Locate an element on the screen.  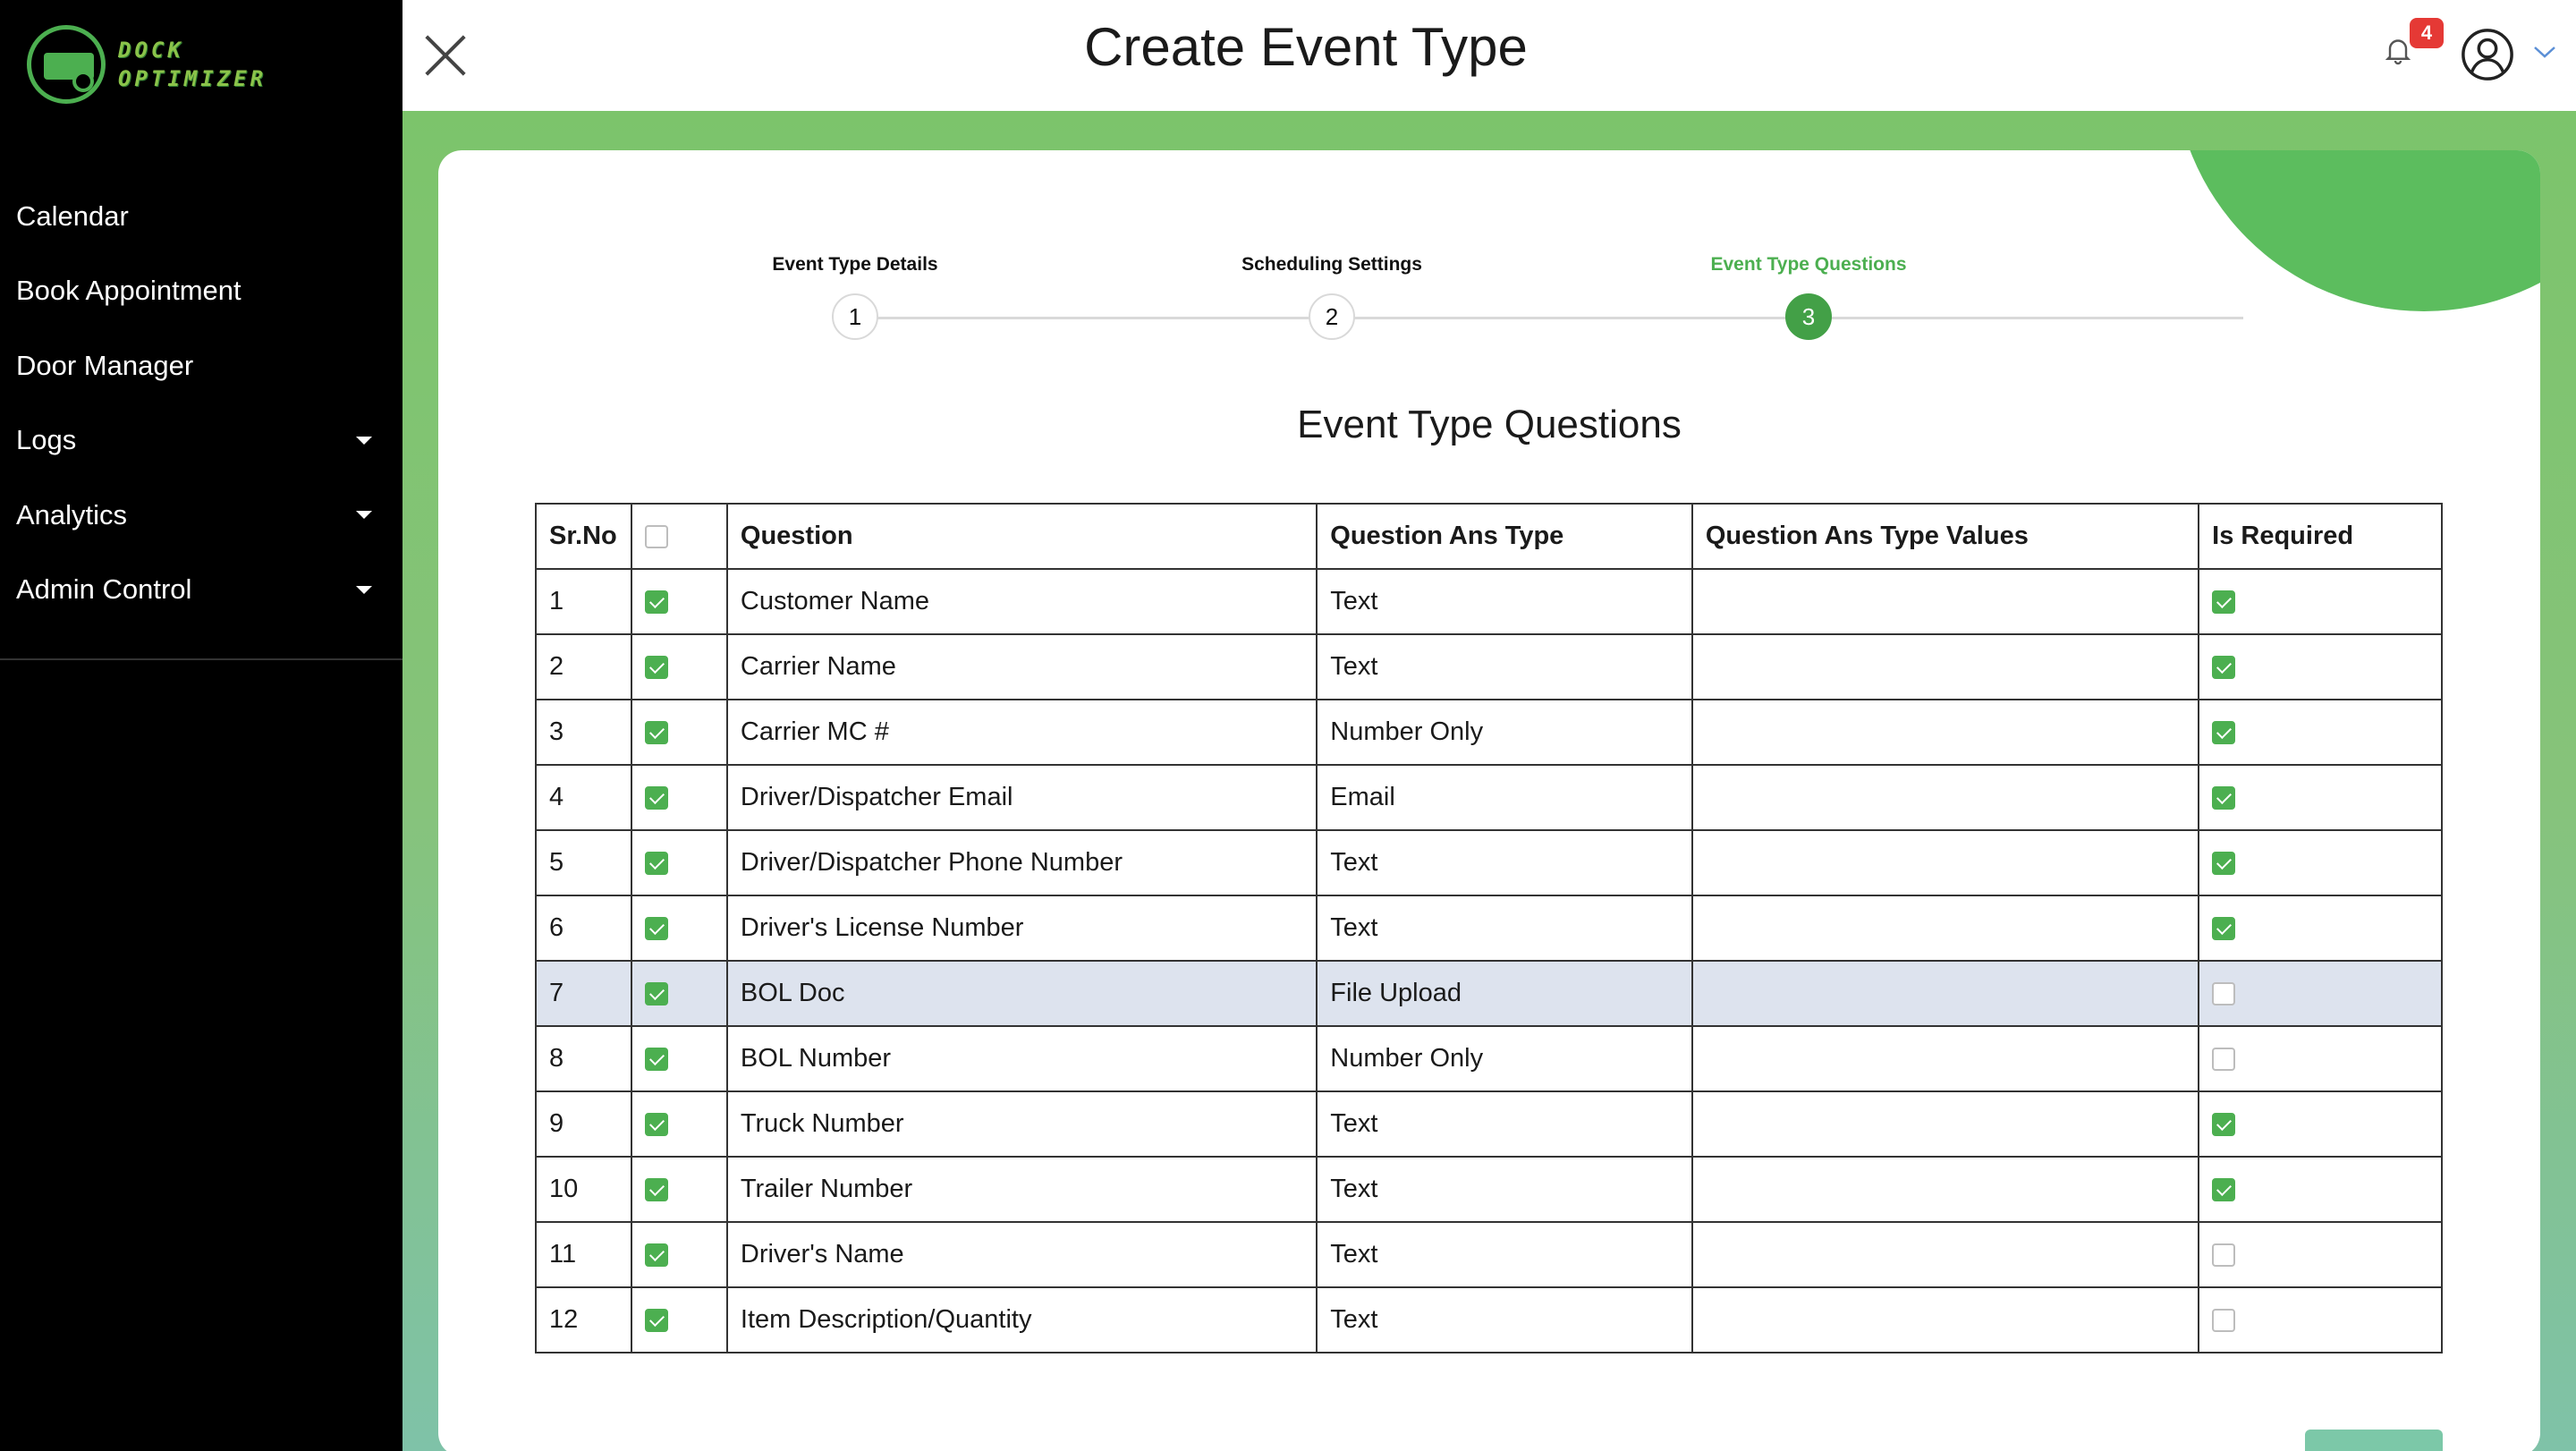
table-row: 3 Carrier MC # Number Only is located at coordinates (1489, 732).